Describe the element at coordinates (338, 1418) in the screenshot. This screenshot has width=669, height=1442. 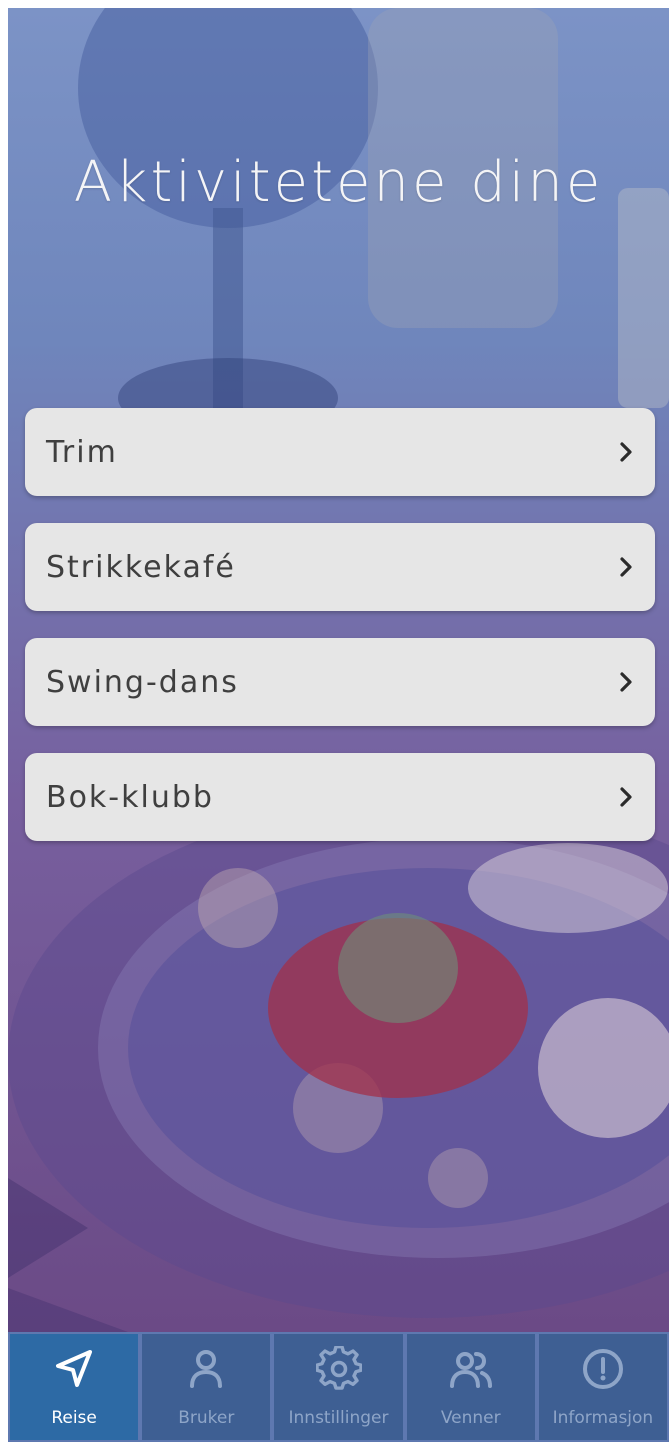
I see `tab-label: Innstillinger` at that location.